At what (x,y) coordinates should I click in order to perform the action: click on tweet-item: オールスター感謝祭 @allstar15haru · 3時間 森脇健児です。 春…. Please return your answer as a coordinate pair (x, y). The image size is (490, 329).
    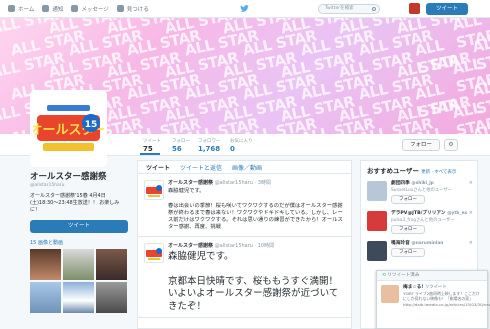
    Looking at the image, I should click on (244, 205).